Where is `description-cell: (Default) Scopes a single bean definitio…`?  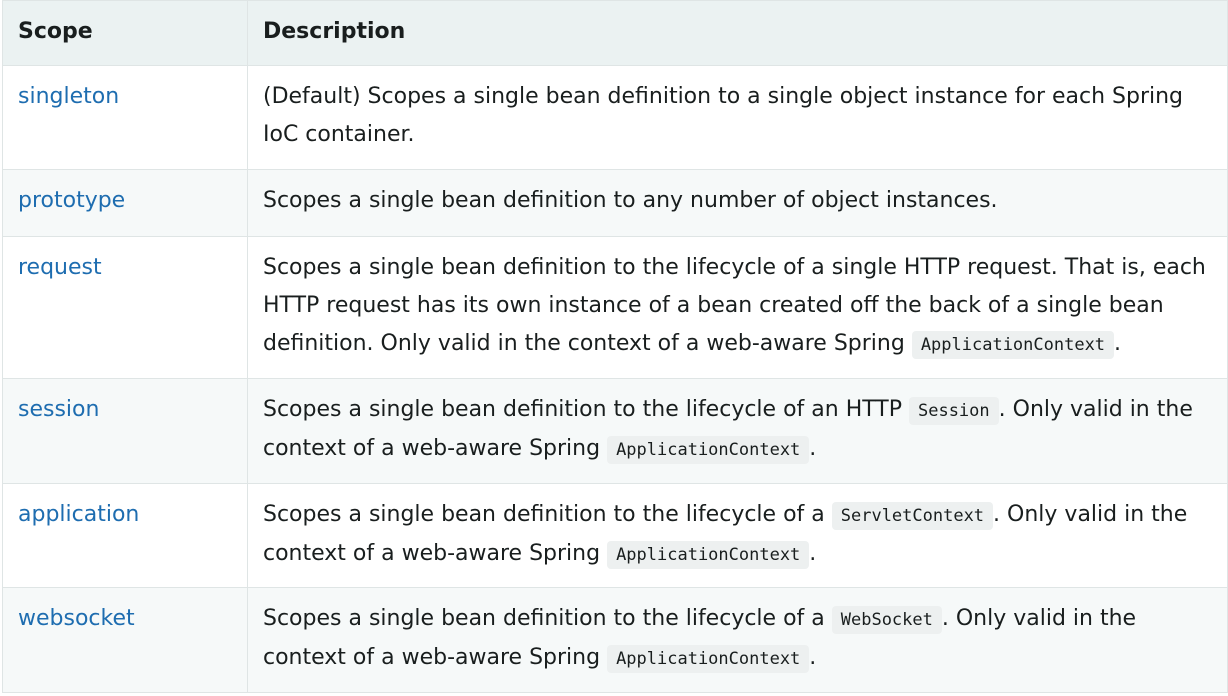
description-cell: (Default) Scopes a single bean definitio… is located at coordinates (737, 117).